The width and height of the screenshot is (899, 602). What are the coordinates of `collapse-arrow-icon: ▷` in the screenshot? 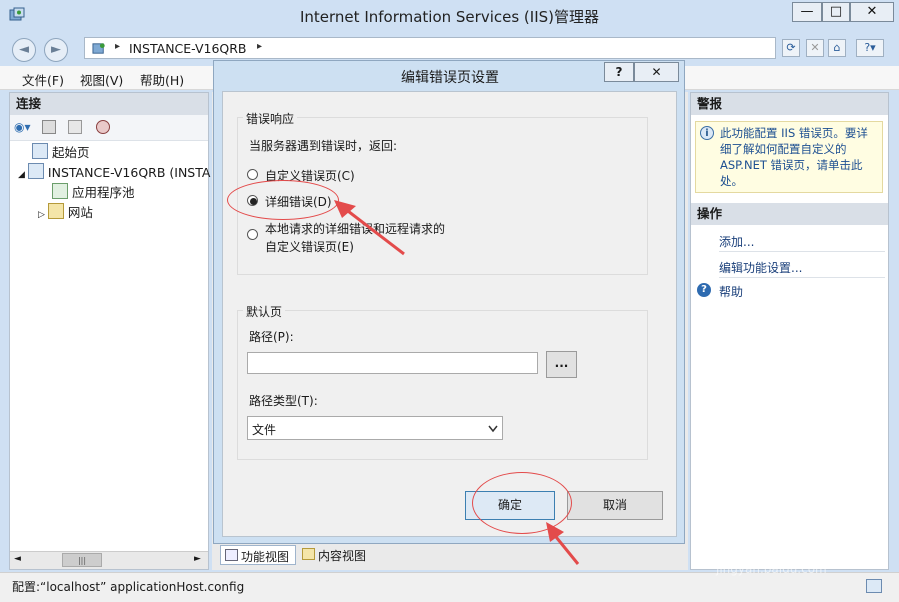 It's located at (41, 215).